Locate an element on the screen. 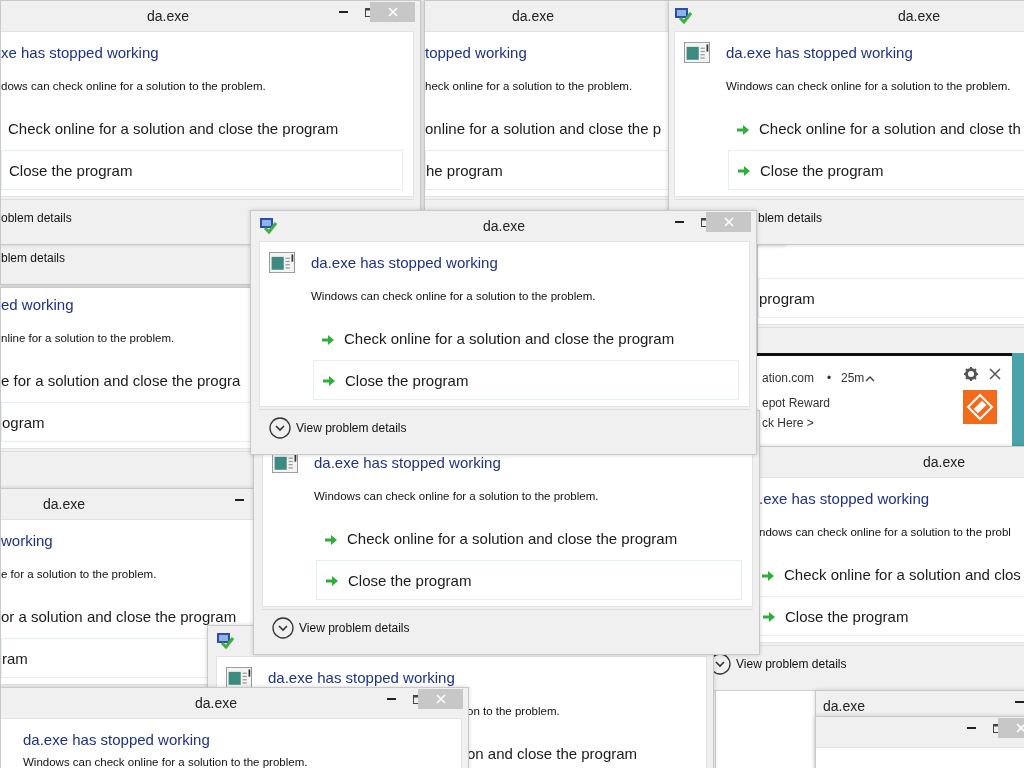 This screenshot has height=768, width=1024. logo-icon is located at coordinates (980, 407).